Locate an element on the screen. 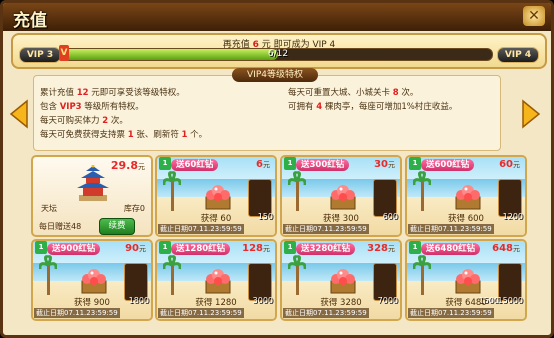 The width and height of the screenshot is (554, 338). progress-v-icon: V is located at coordinates (64, 53).